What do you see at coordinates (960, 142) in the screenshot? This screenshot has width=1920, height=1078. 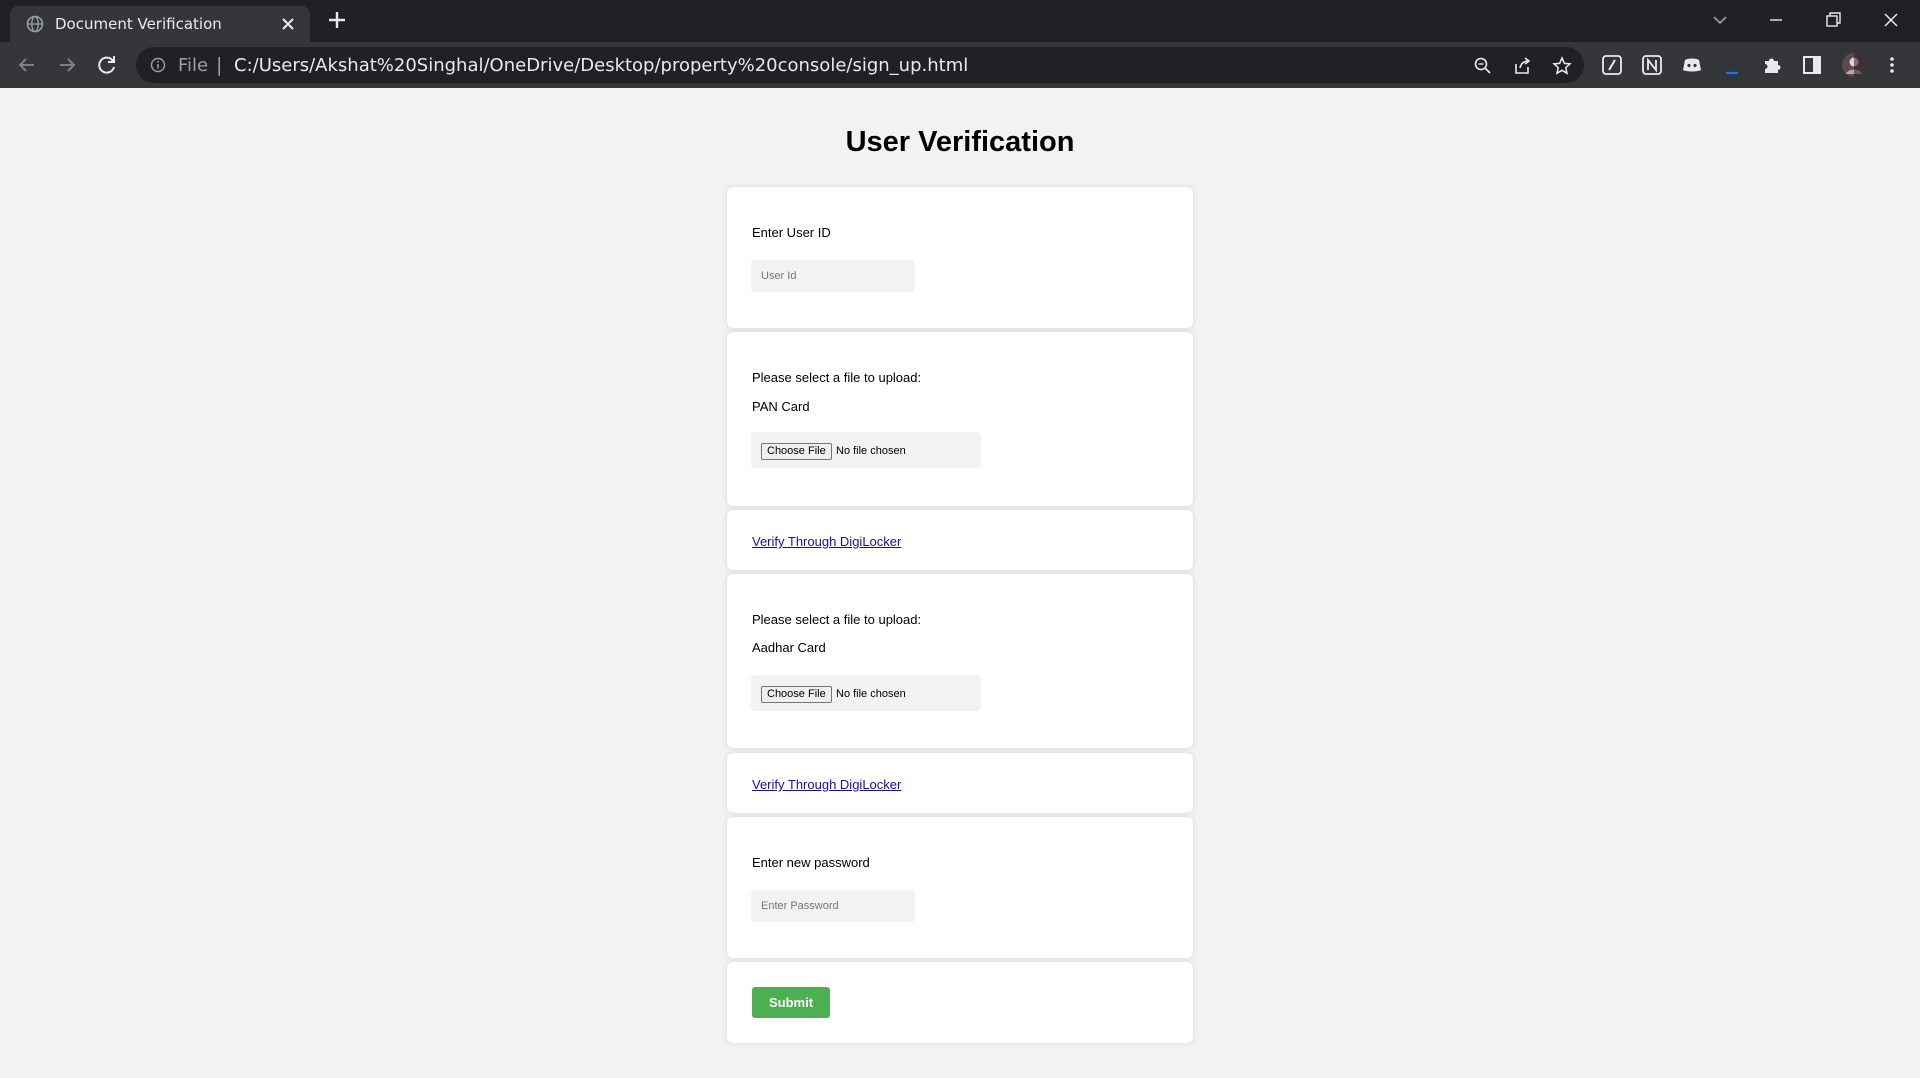 I see `page-title: User Verification` at bounding box center [960, 142].